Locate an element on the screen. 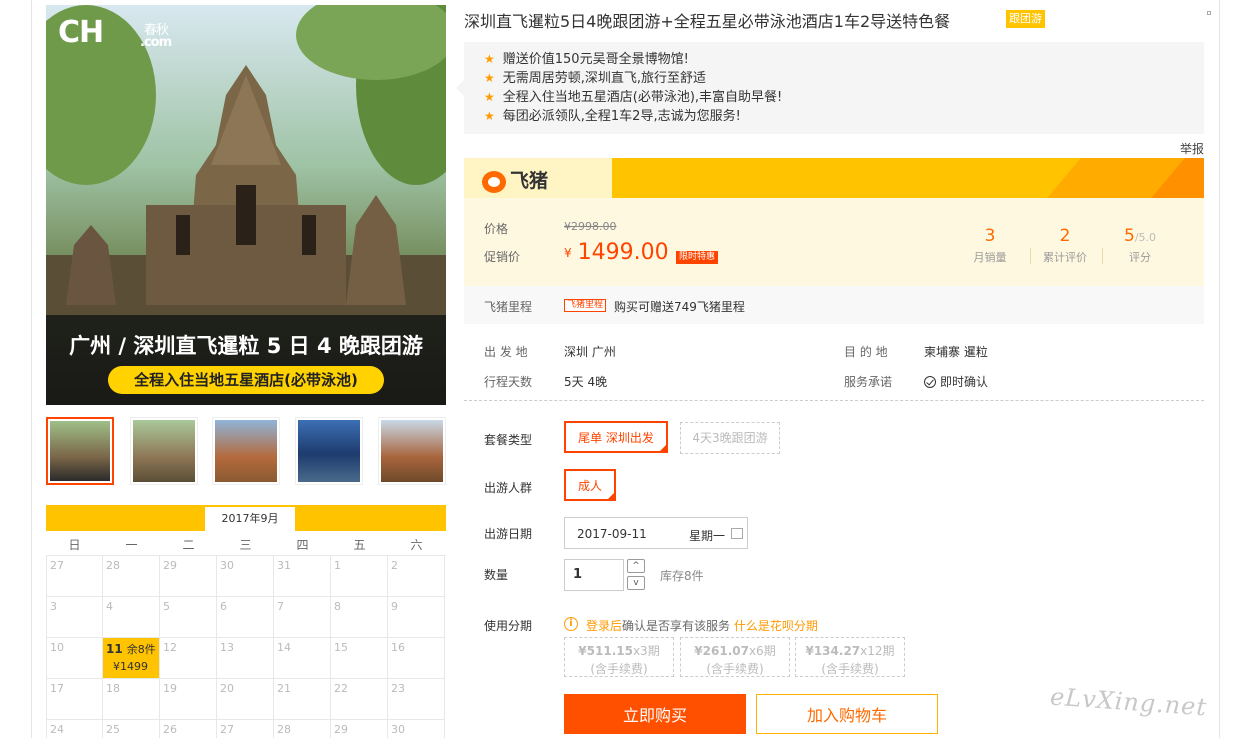  info-warning-icon: i is located at coordinates (571, 624).